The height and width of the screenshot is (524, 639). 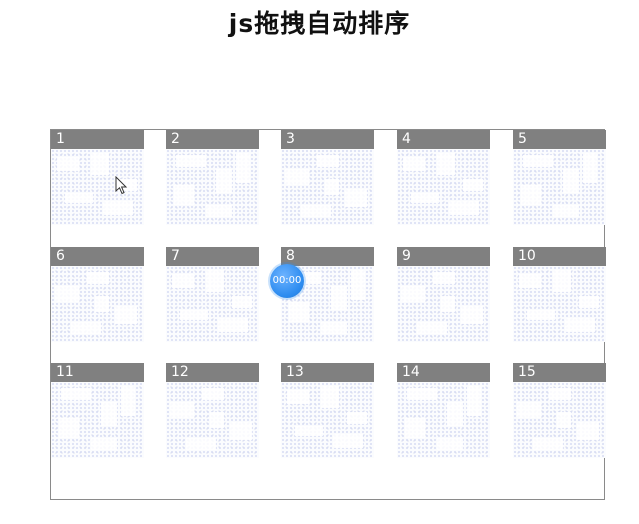 I want to click on card-number: 2, so click(x=212, y=139).